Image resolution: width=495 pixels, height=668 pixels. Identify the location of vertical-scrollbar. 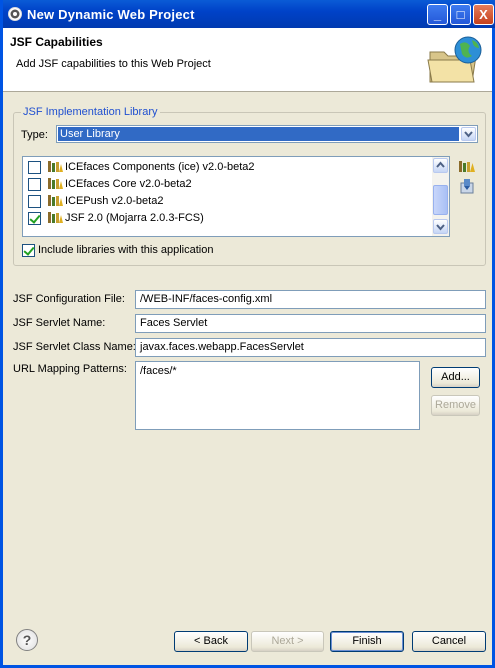
(440, 196).